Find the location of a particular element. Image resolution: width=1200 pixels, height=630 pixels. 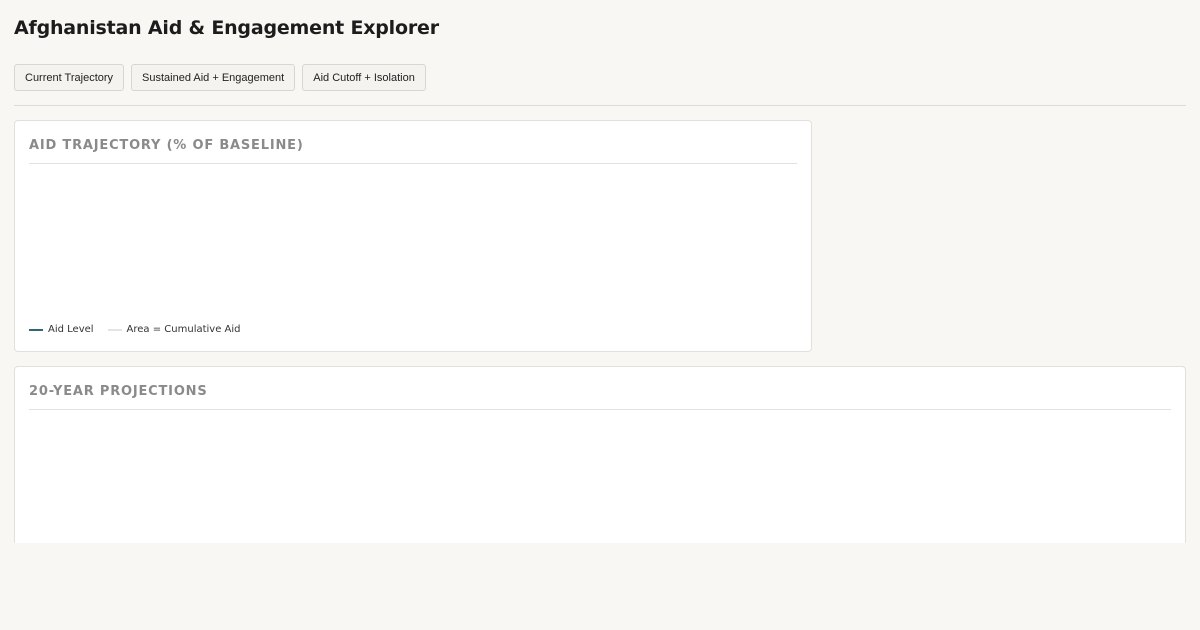

scenario-button-sustained-aid: Sustained Aid + Engagement is located at coordinates (213, 77).